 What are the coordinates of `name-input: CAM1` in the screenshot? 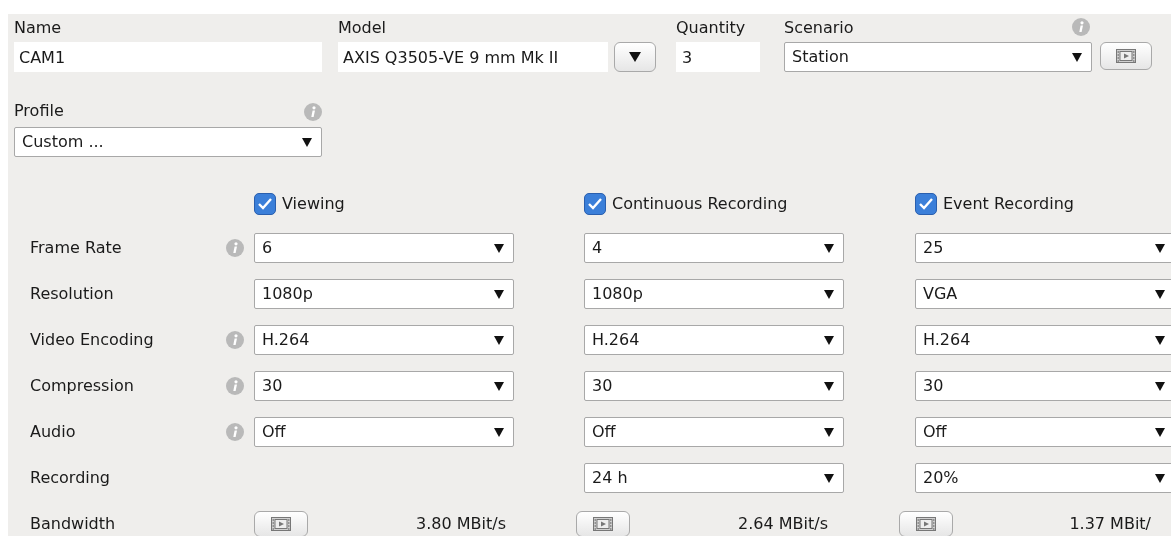 It's located at (168, 57).